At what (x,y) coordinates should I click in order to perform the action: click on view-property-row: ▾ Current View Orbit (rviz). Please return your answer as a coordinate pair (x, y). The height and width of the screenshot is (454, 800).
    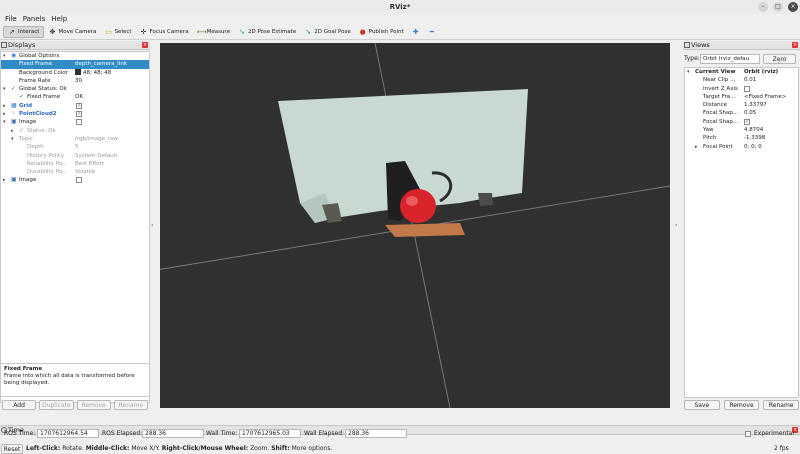
    Looking at the image, I should click on (741, 72).